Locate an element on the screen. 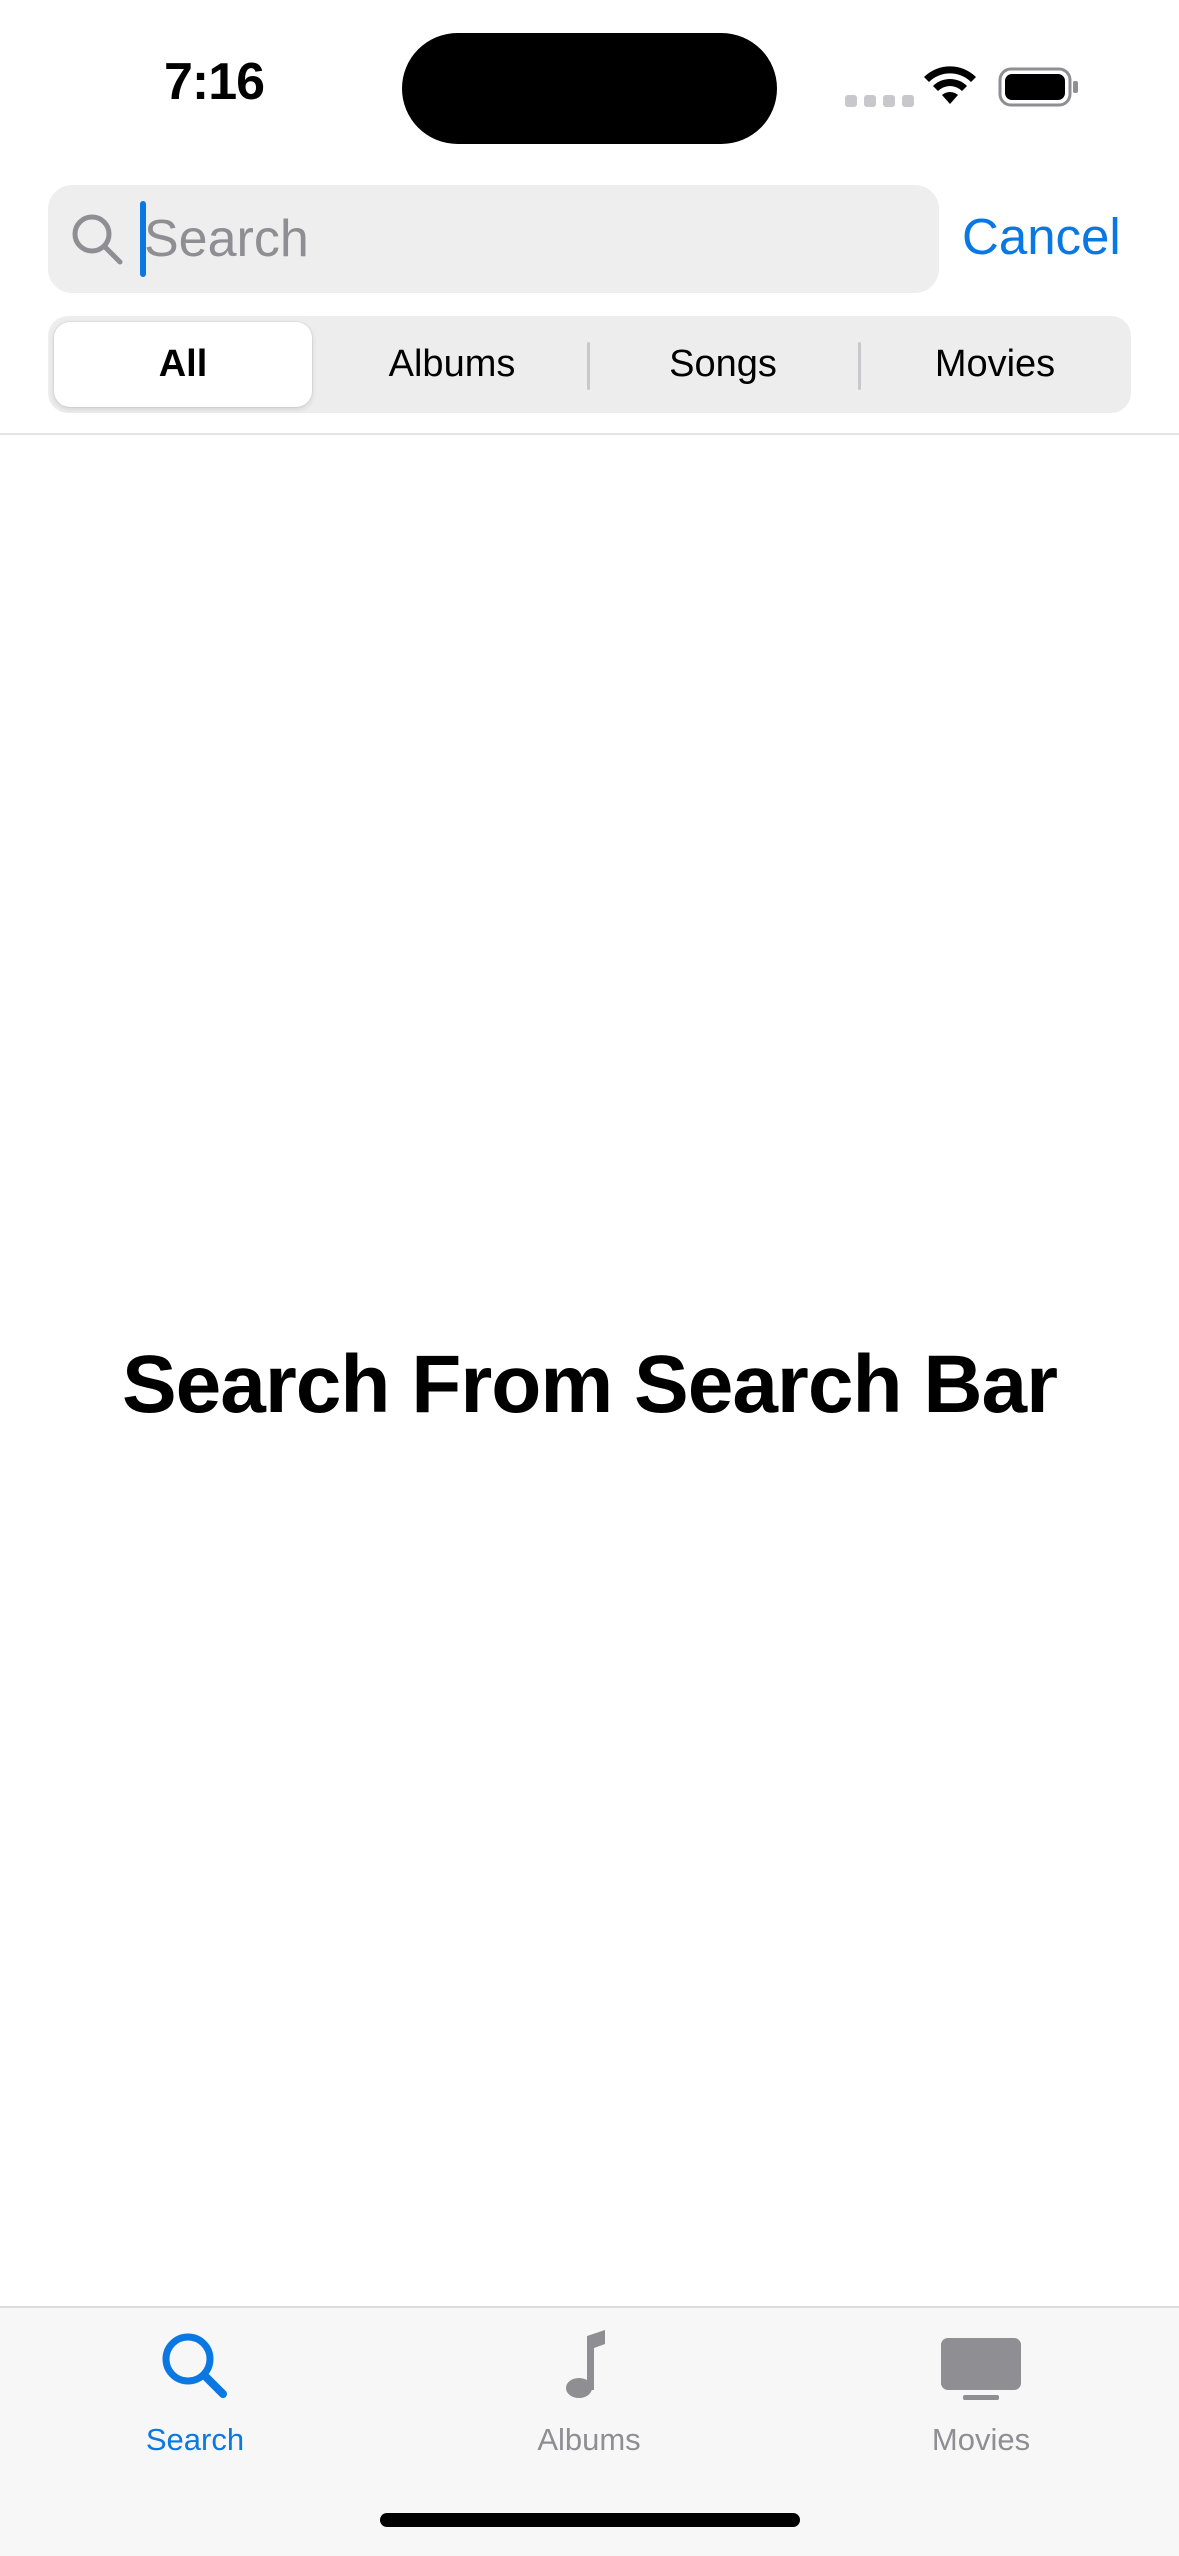  home-indicator is located at coordinates (590, 2520).